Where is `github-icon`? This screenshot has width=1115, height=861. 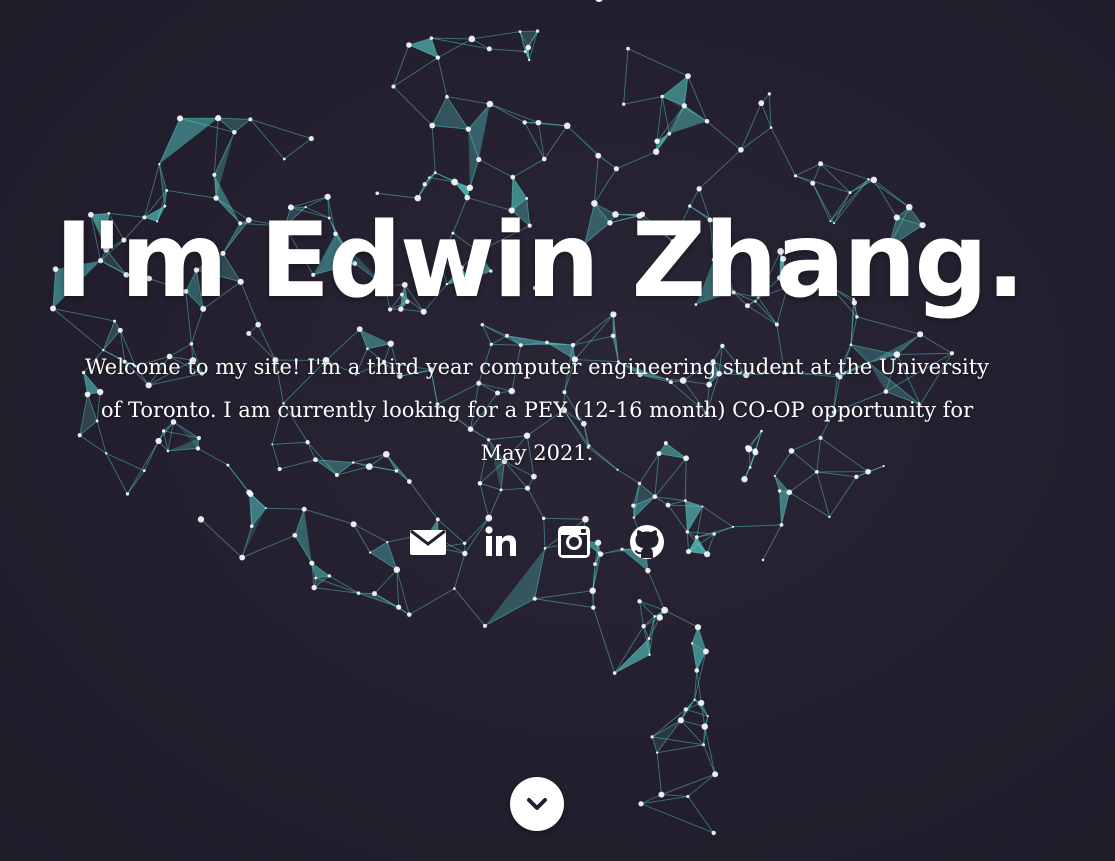
github-icon is located at coordinates (647, 542).